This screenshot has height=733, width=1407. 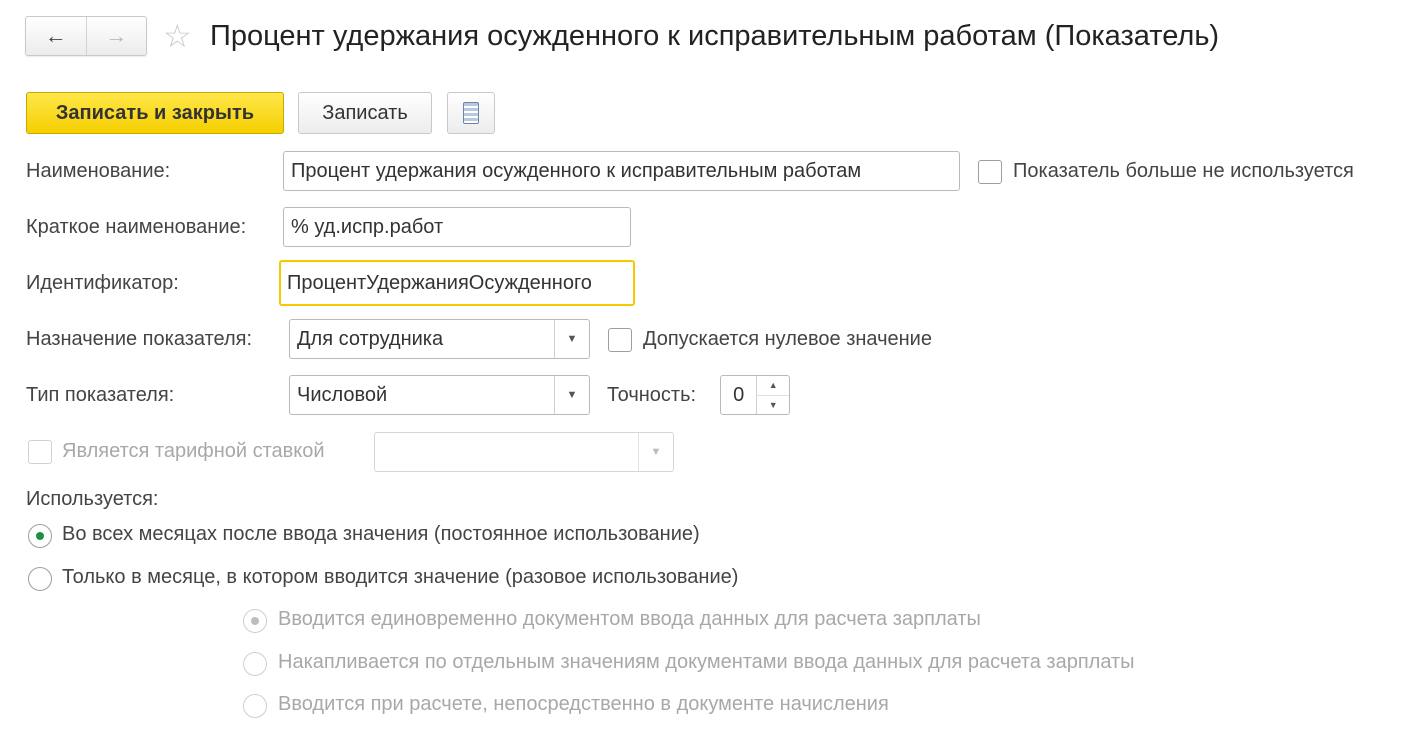 I want to click on tariff-label: Является тарифной ставкой, so click(x=193, y=451).